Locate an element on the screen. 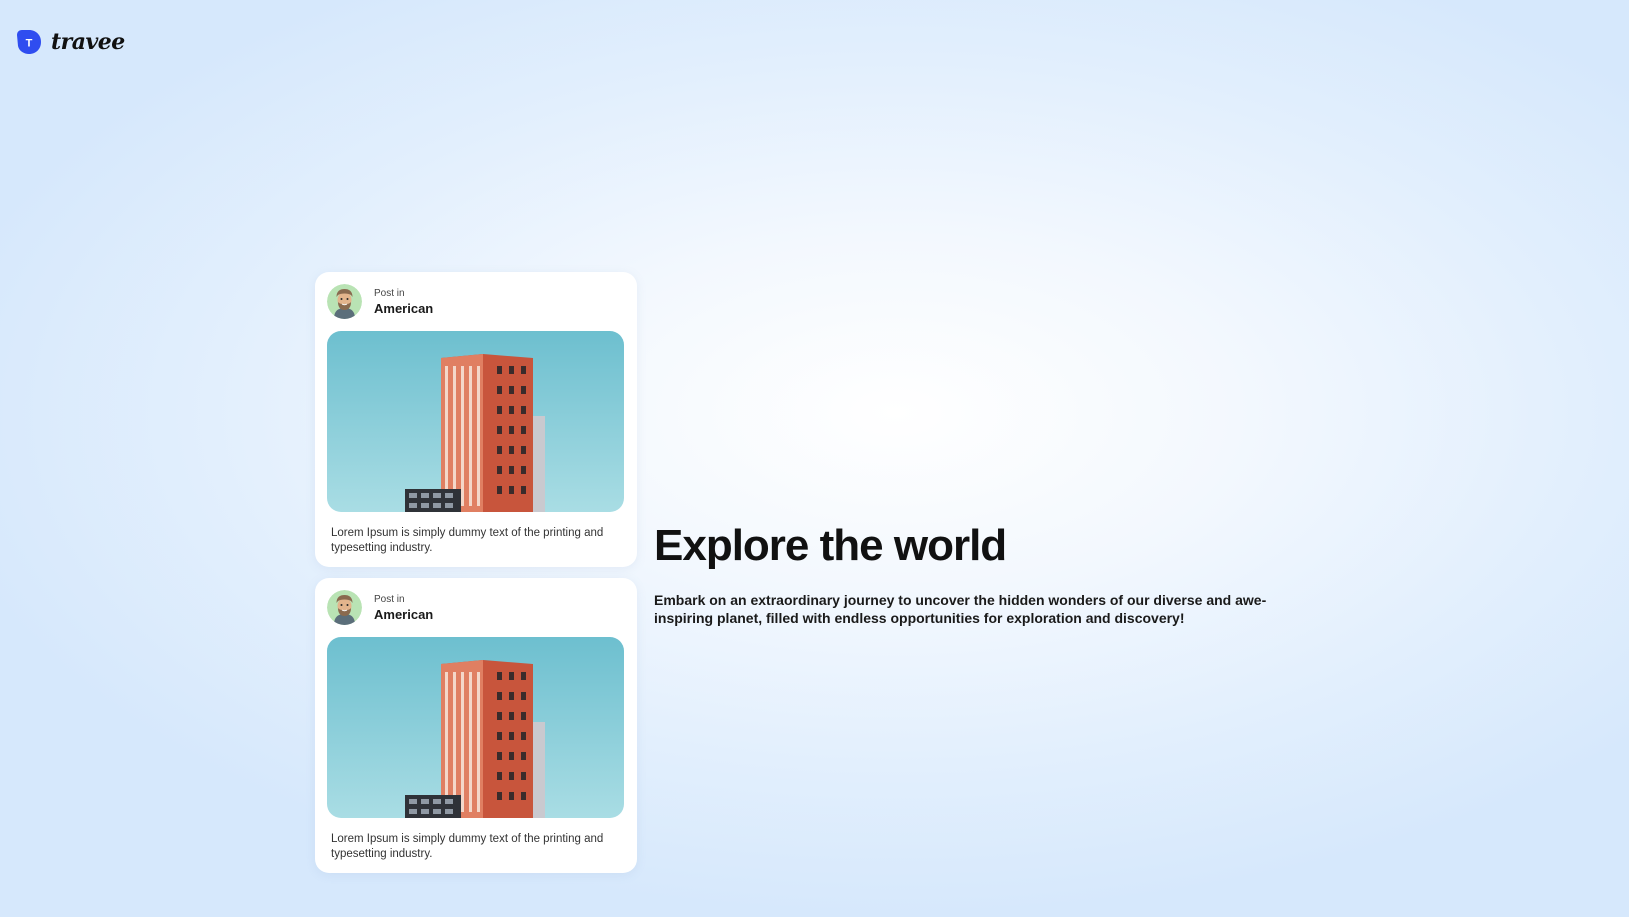 The image size is (1629, 917). svg-text: T is located at coordinates (29, 44).